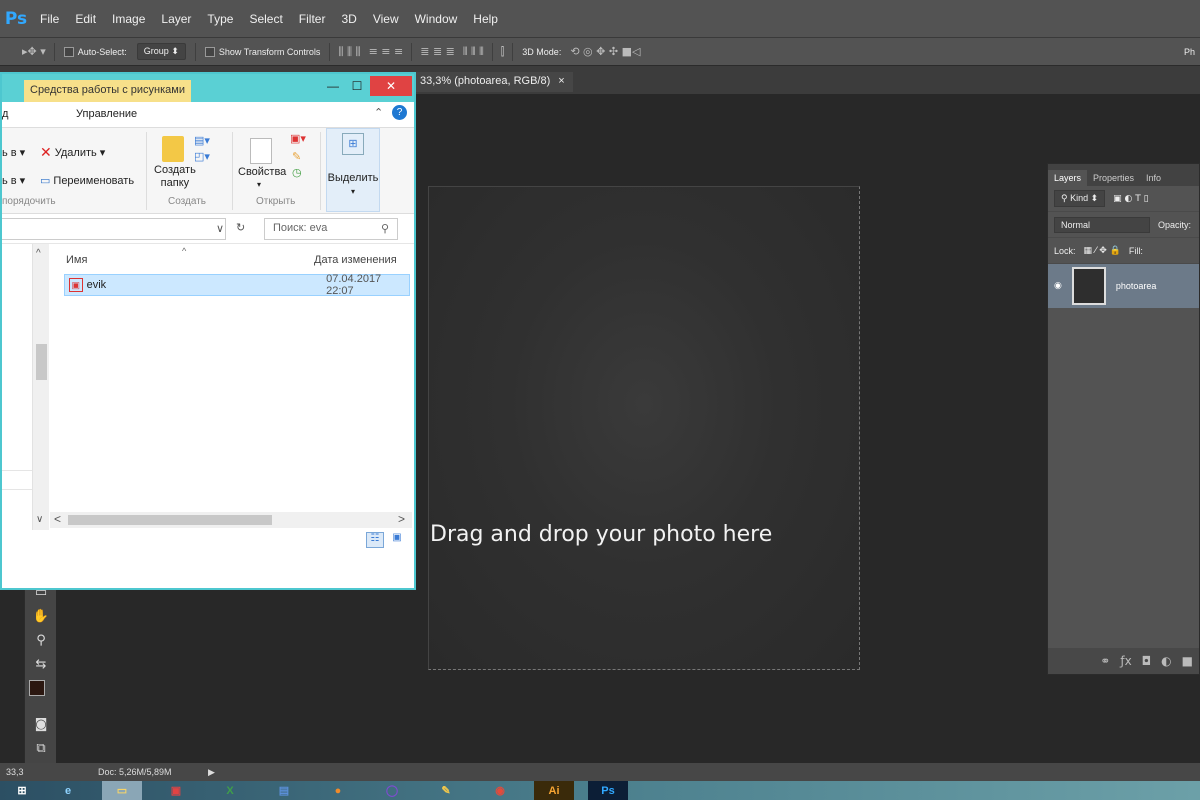 This screenshot has height=800, width=1200. What do you see at coordinates (1187, 661) in the screenshot?
I see `folder-icon: ■` at bounding box center [1187, 661].